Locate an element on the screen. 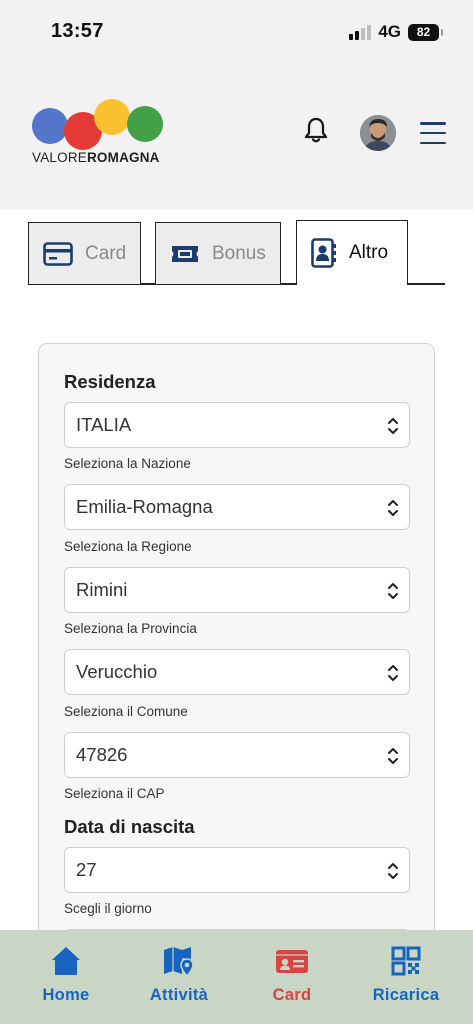 This screenshot has height=1024, width=473. provincia-value: Rimini is located at coordinates (102, 589).